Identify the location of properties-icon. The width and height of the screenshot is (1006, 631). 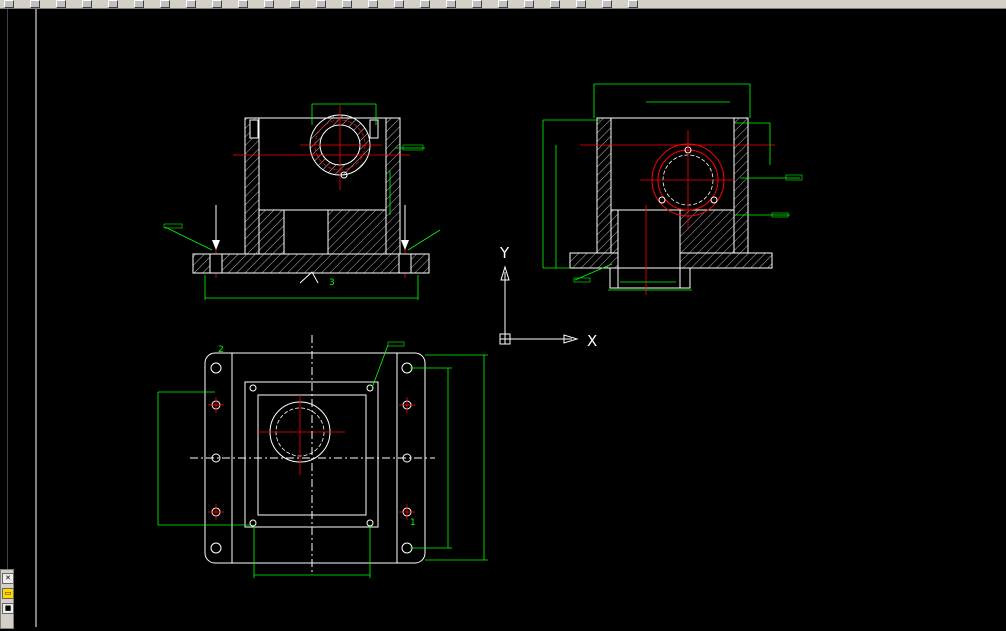
(399, 4).